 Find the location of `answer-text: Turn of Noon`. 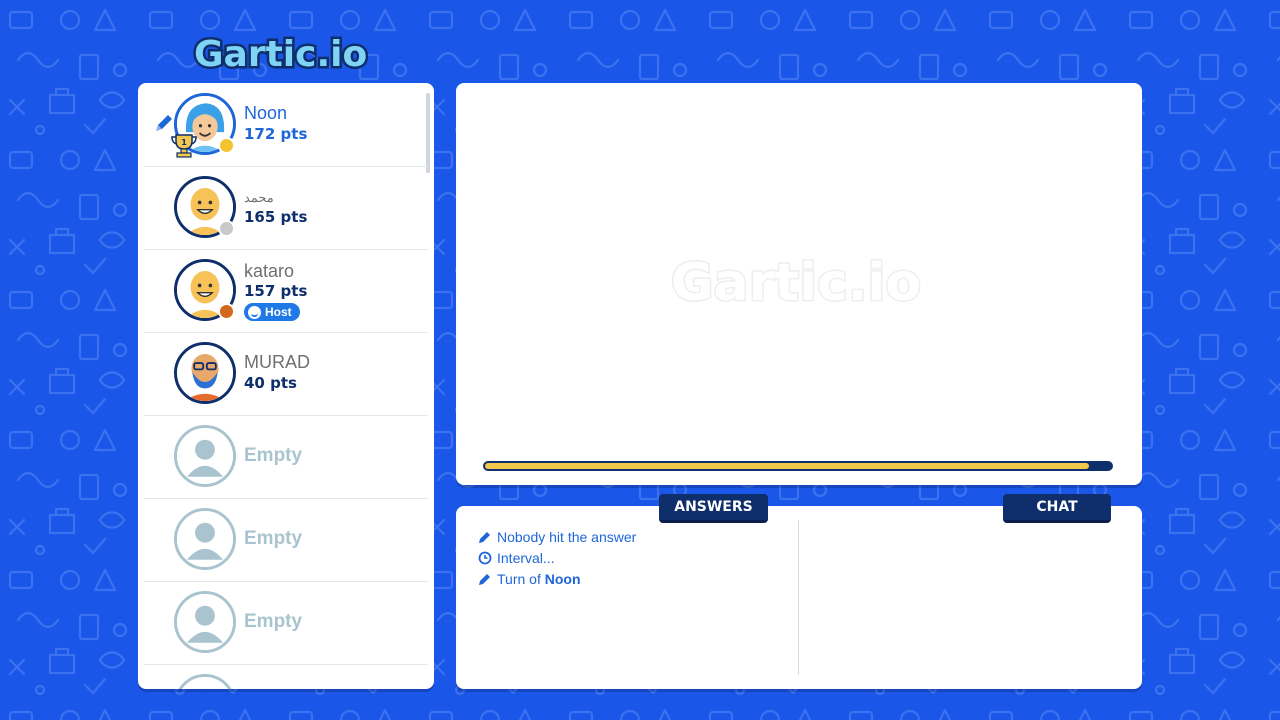

answer-text: Turn of Noon is located at coordinates (539, 579).